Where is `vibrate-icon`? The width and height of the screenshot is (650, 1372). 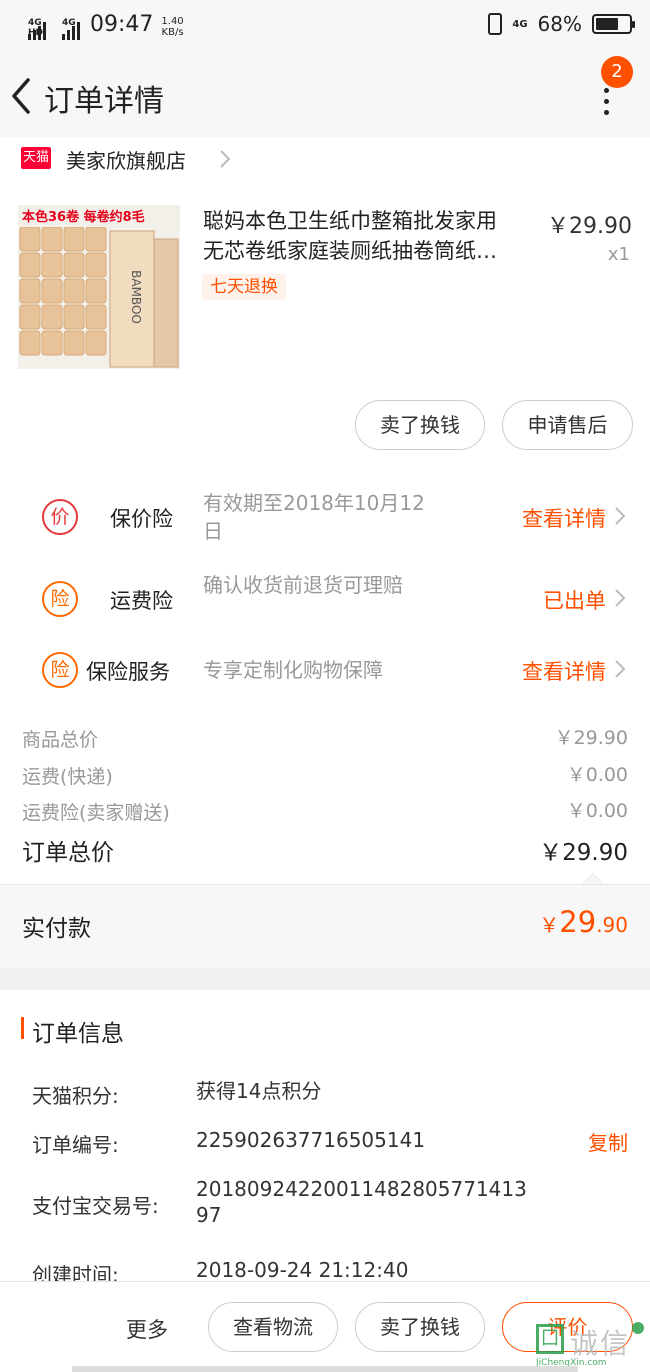
vibrate-icon is located at coordinates (495, 24).